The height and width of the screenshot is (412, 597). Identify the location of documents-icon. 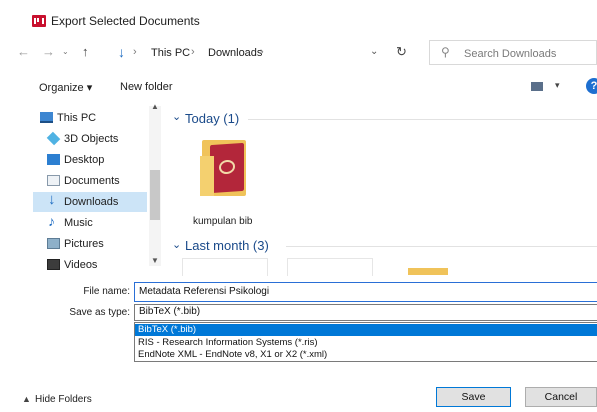
(53, 180).